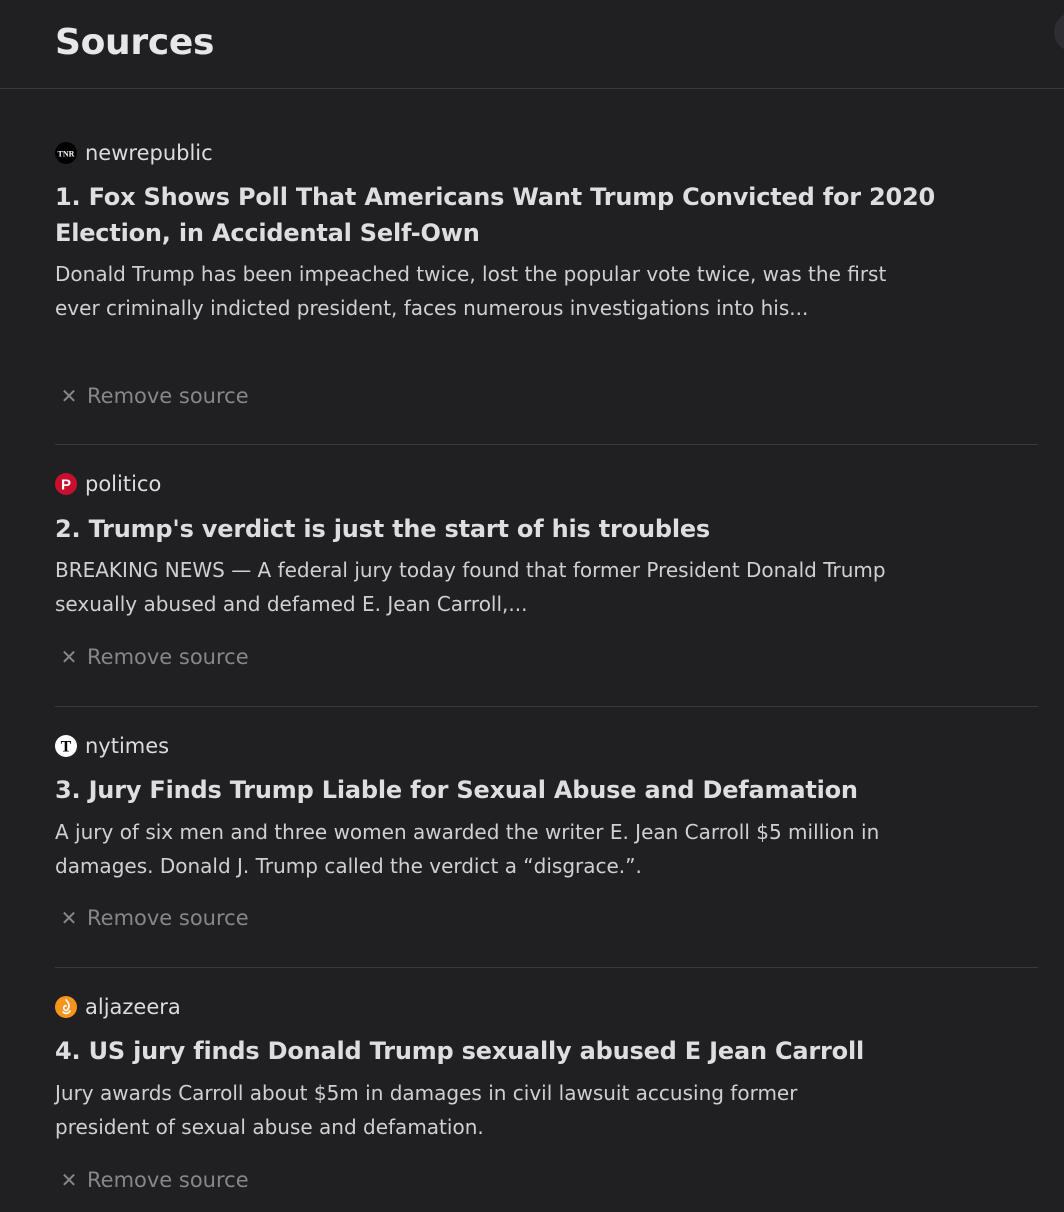 Image resolution: width=1064 pixels, height=1212 pixels. Describe the element at coordinates (123, 484) in the screenshot. I see `source-site-name: politico` at that location.